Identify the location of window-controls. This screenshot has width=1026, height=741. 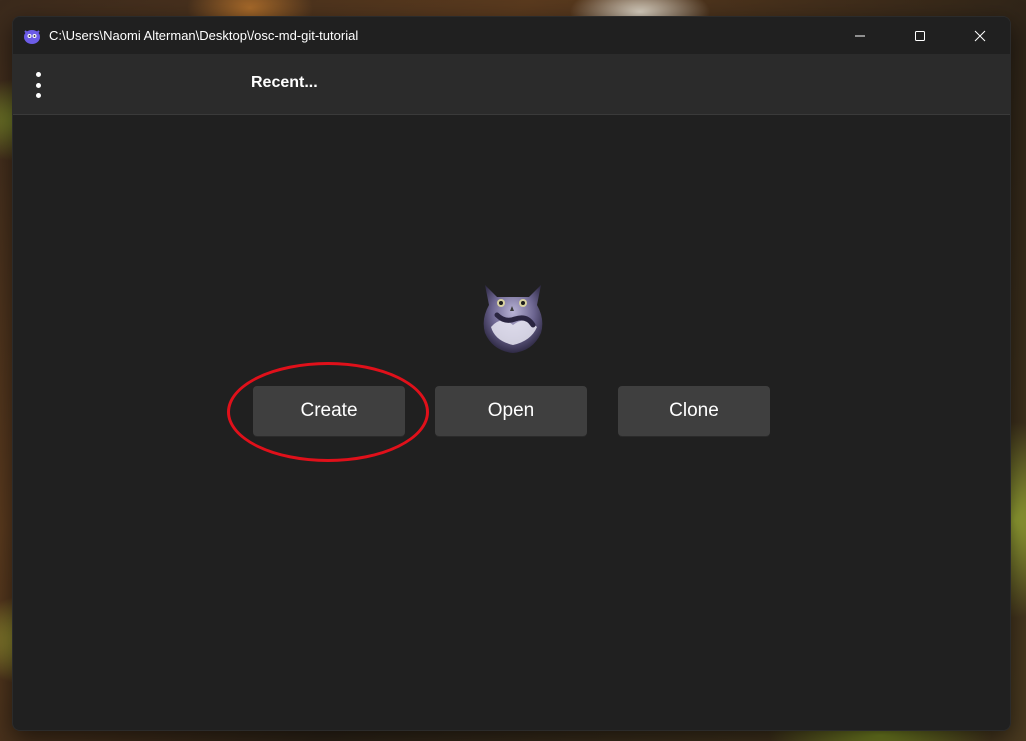
(920, 35).